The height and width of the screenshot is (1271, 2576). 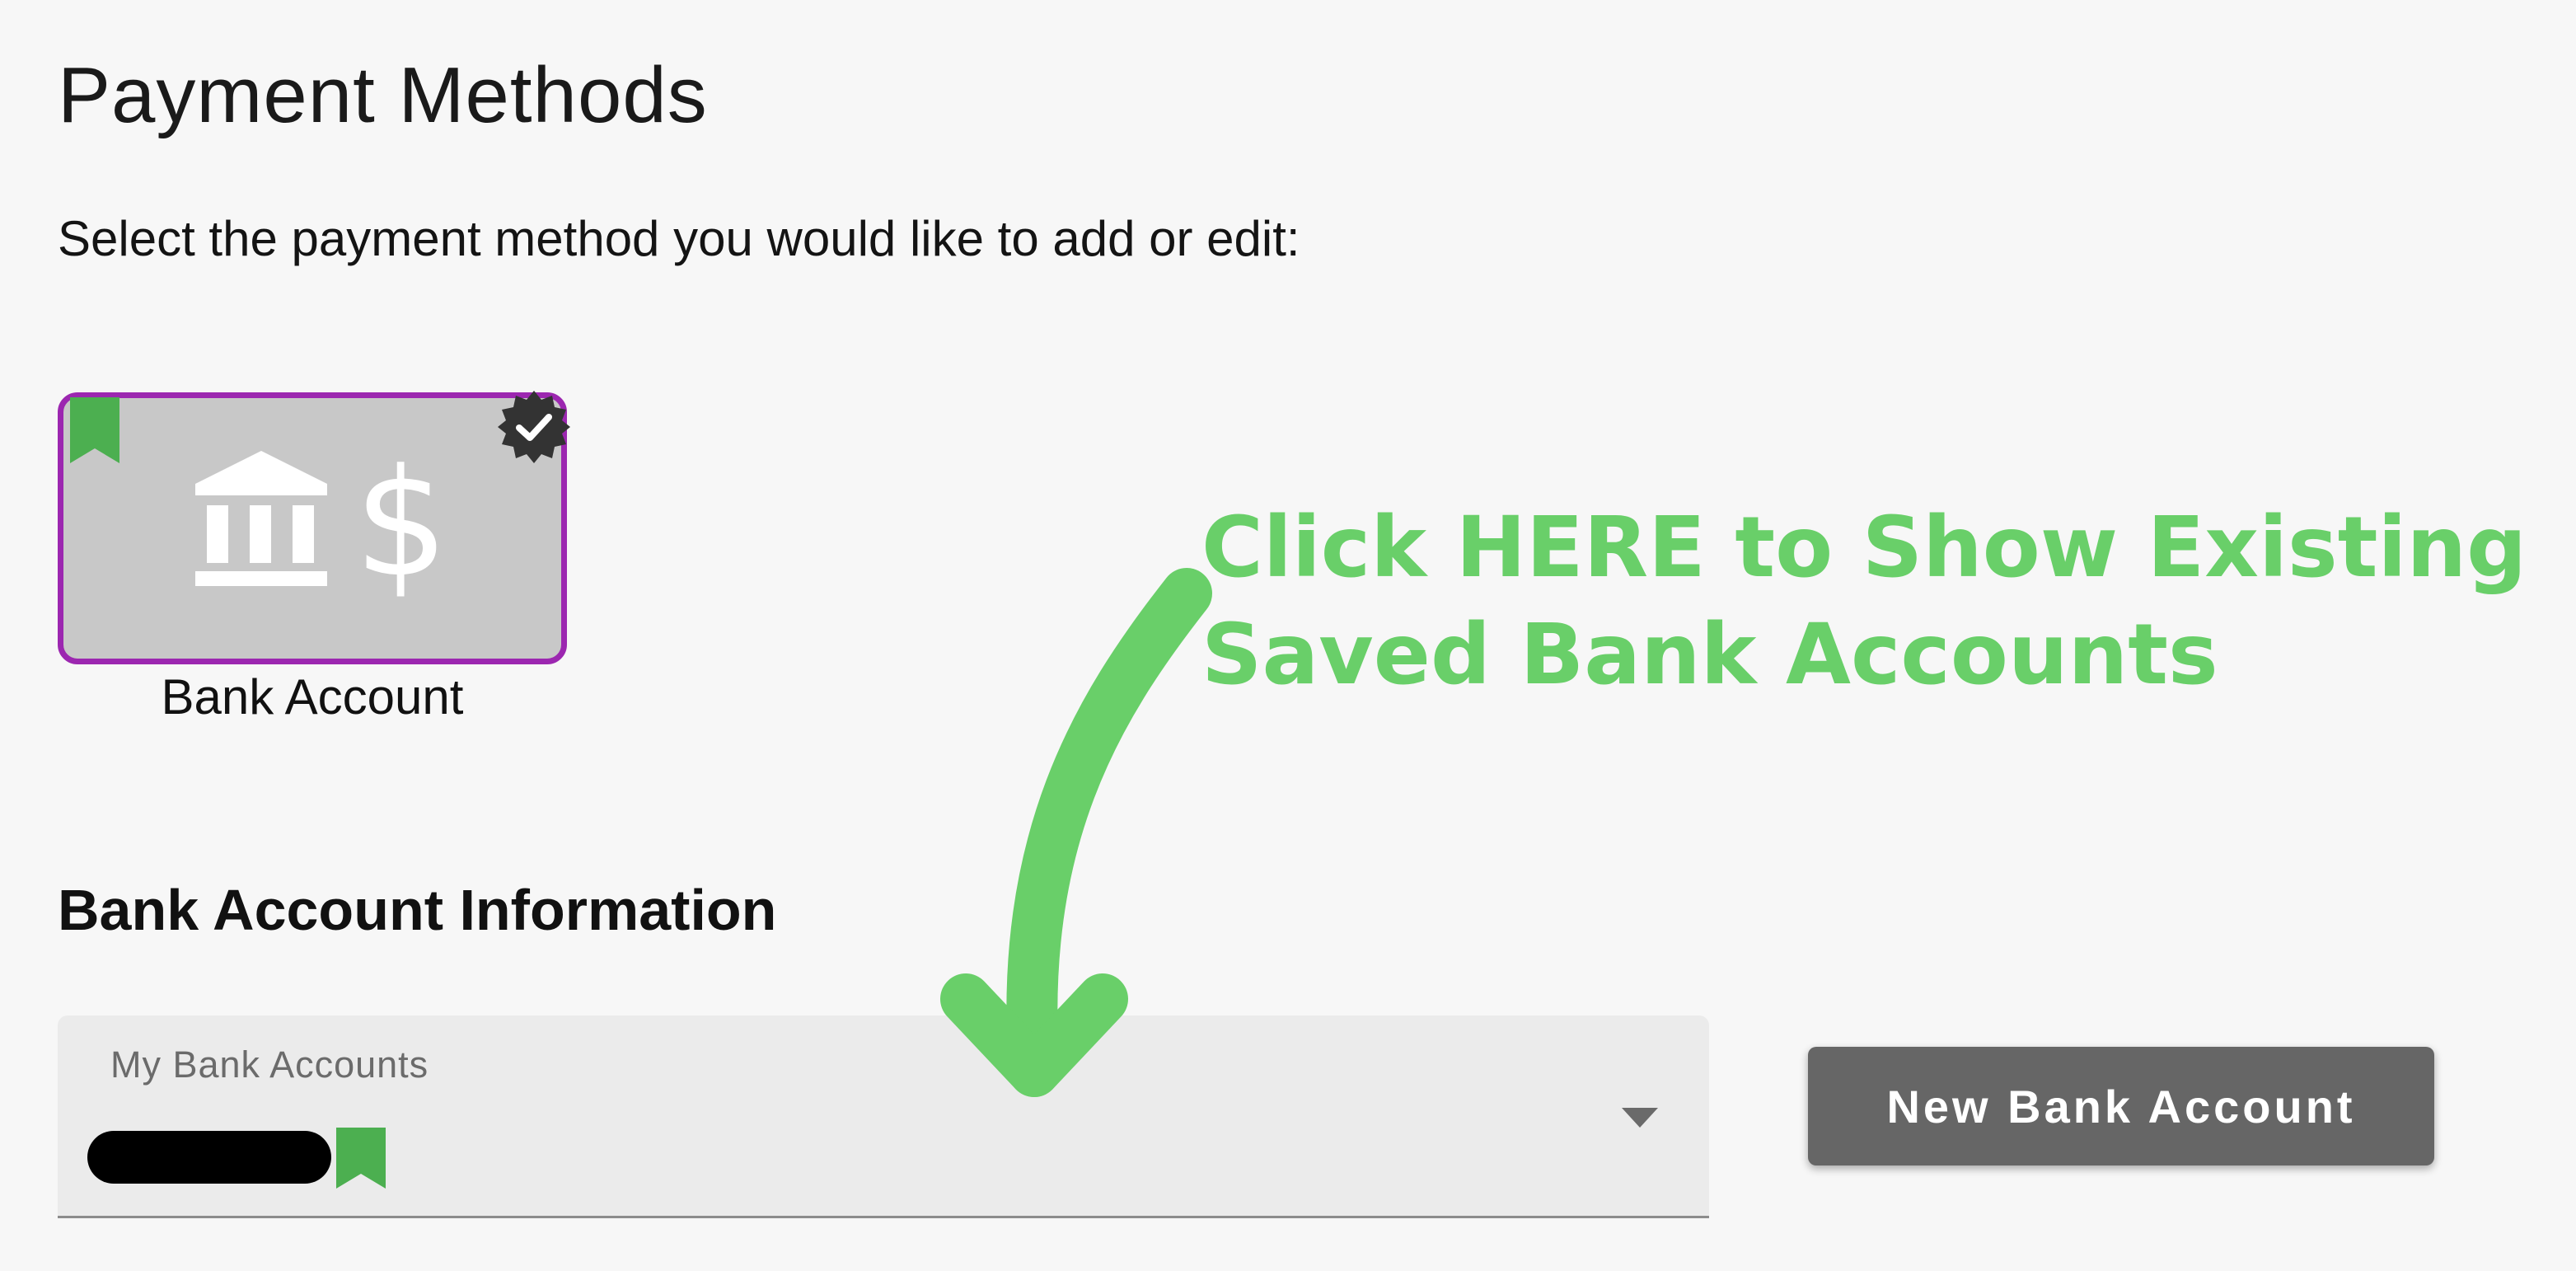 What do you see at coordinates (1640, 1118) in the screenshot?
I see `dropdown-arrow-icon` at bounding box center [1640, 1118].